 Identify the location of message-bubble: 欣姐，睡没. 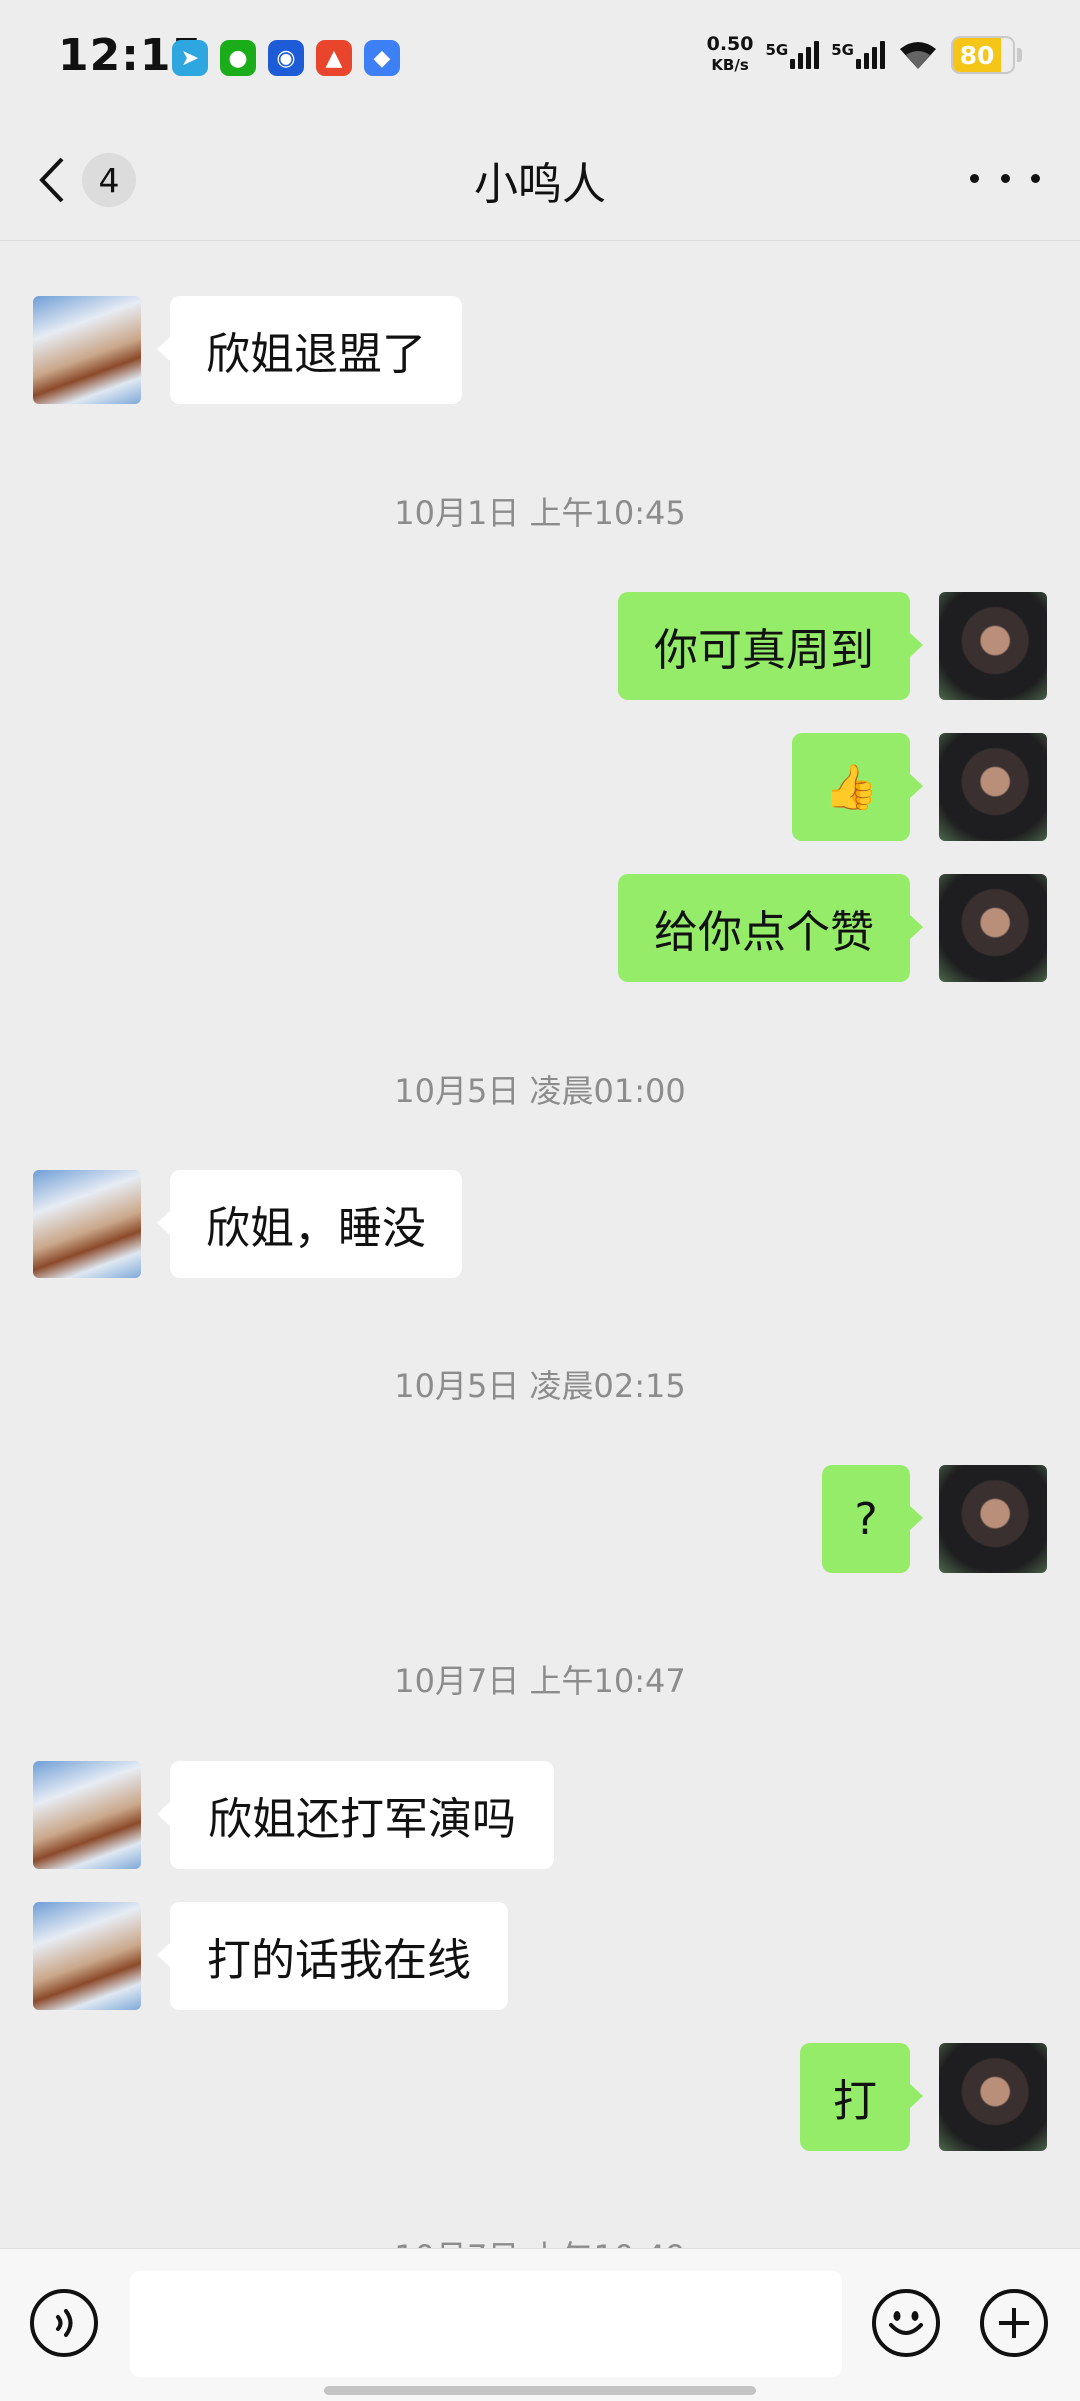
(309, 1224).